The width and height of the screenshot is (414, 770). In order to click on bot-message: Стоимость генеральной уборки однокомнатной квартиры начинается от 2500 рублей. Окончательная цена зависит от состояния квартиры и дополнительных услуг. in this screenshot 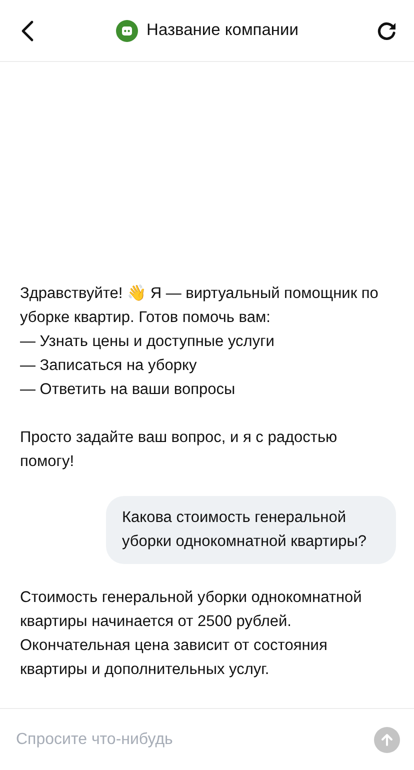, I will do `click(191, 634)`.